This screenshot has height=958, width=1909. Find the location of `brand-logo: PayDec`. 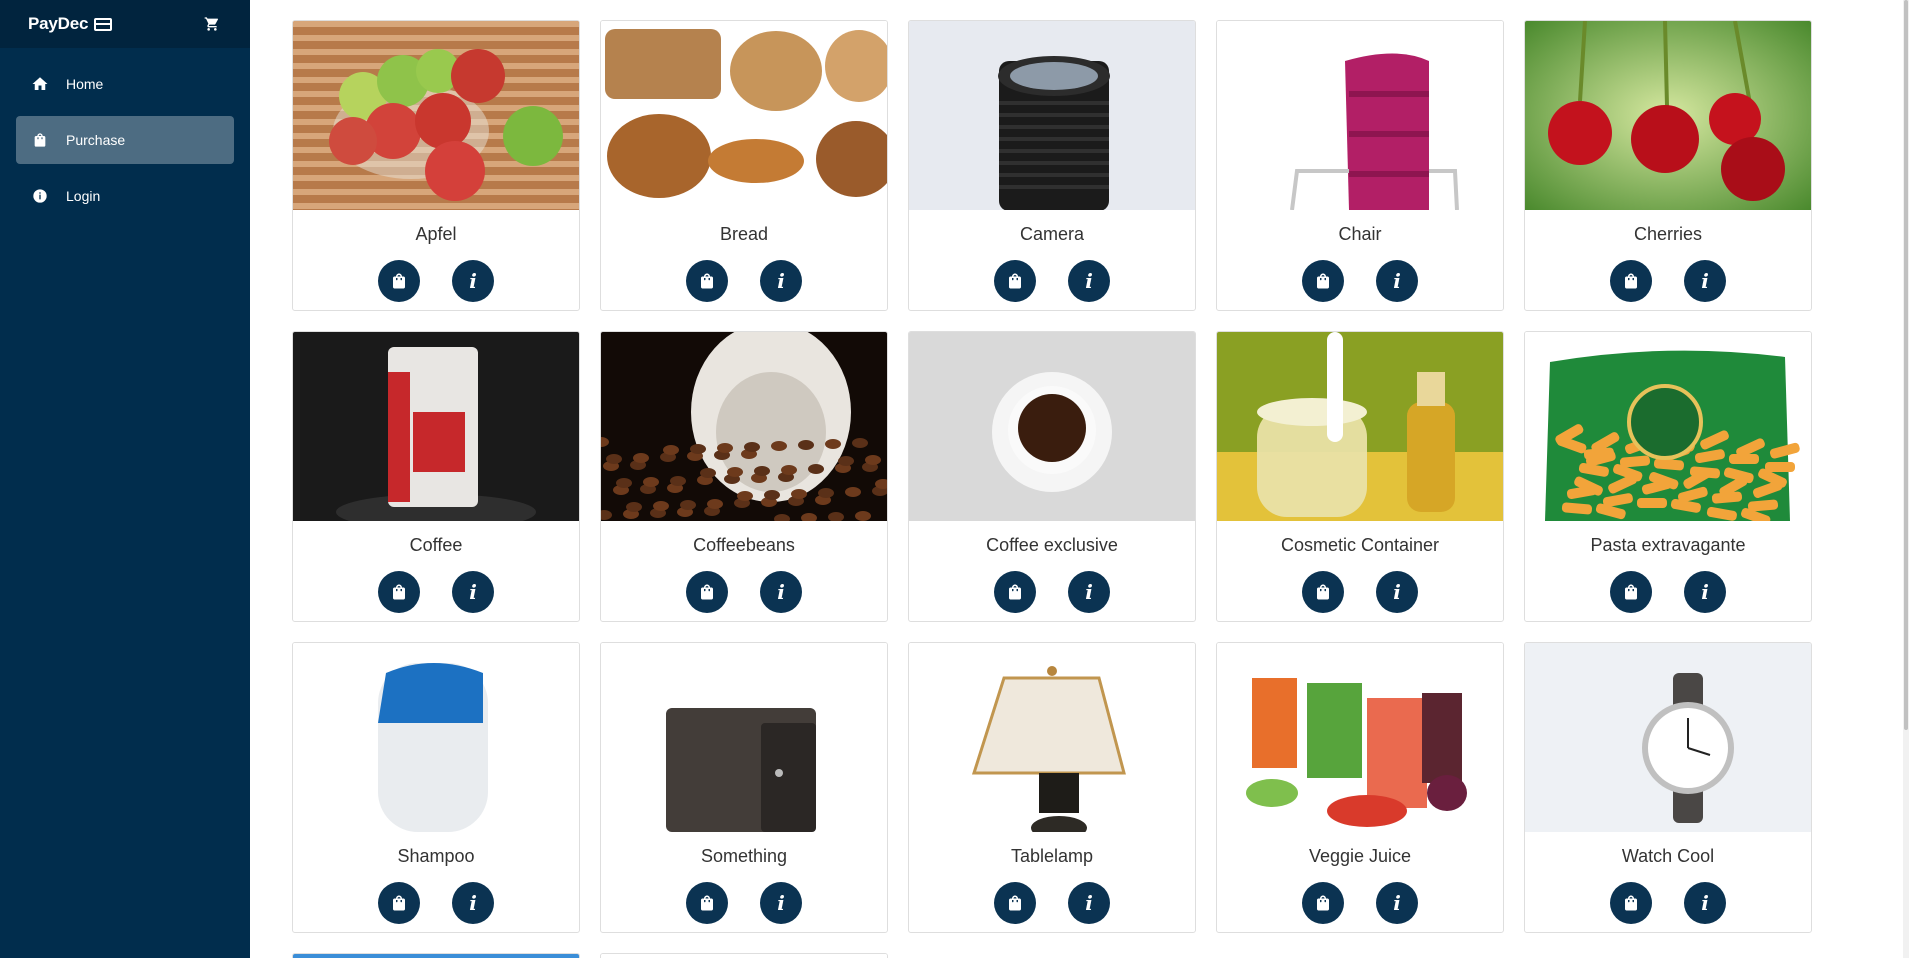

brand-logo: PayDec is located at coordinates (70, 24).